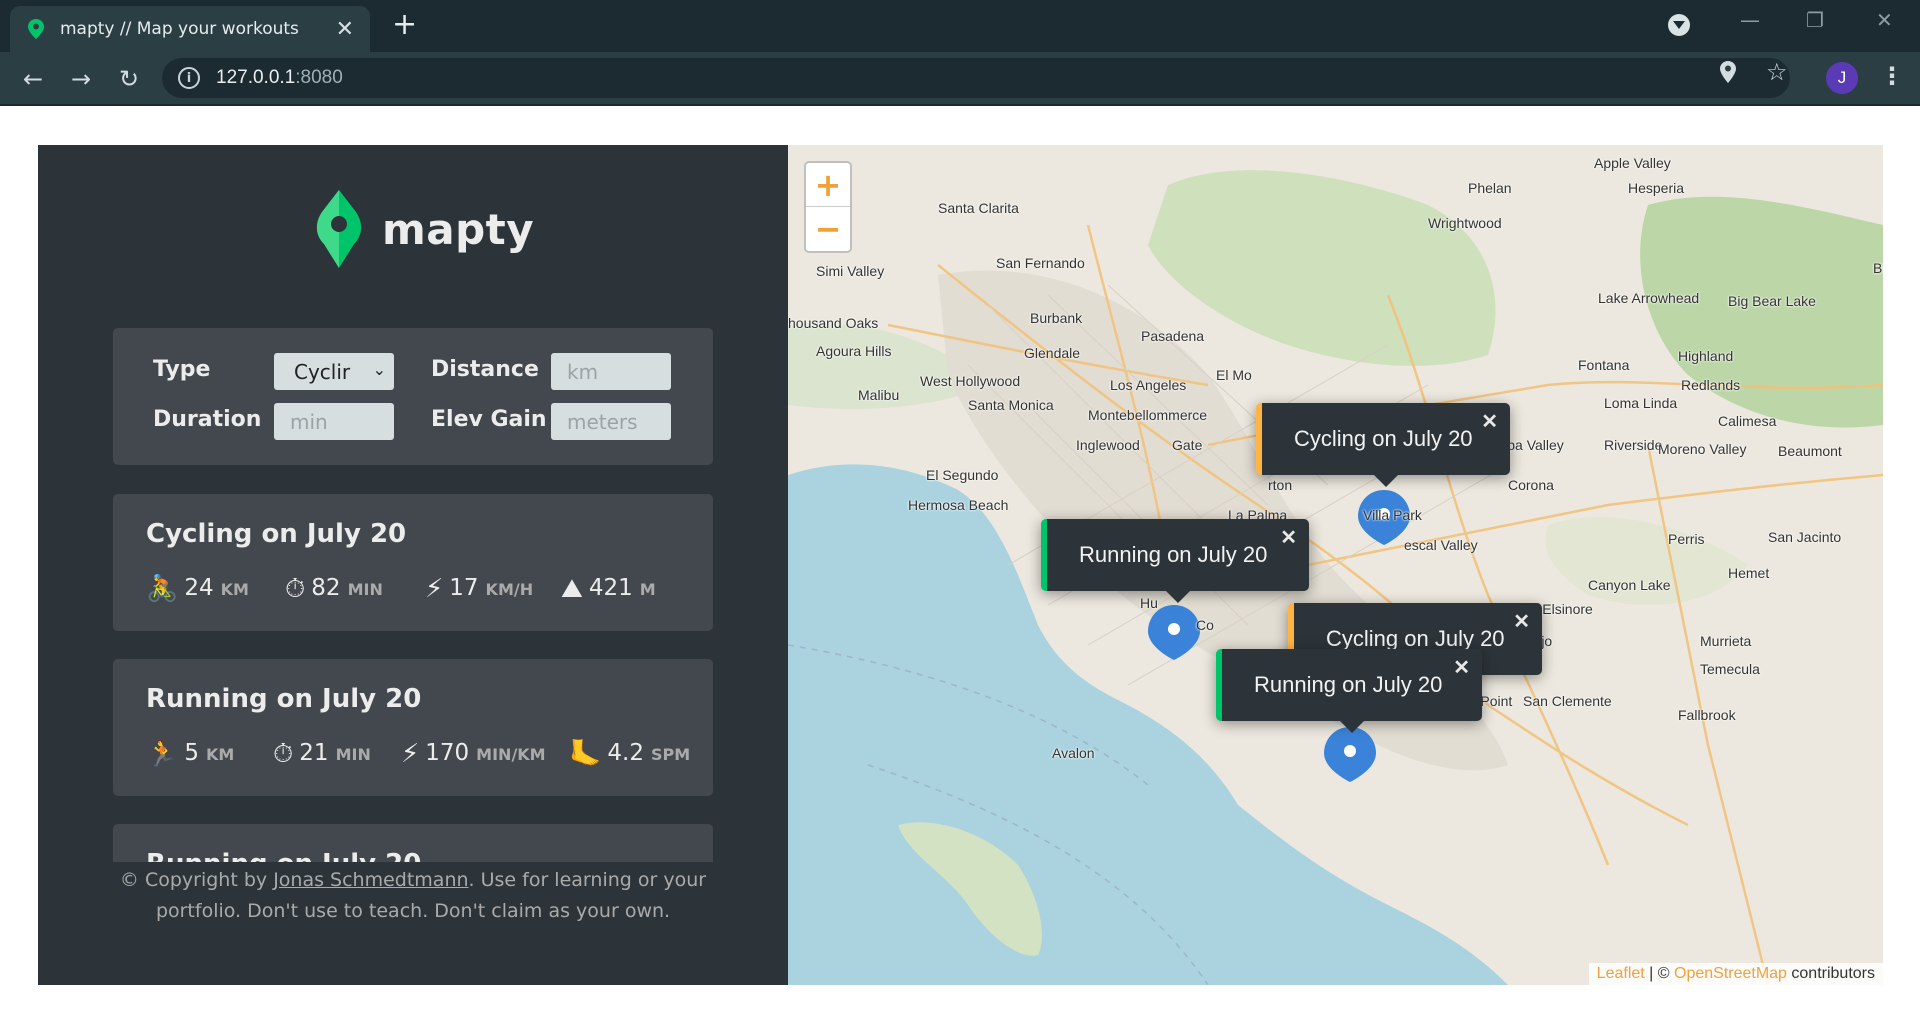 The width and height of the screenshot is (1920, 1016). I want to click on place-label: Apple Valley, so click(1632, 163).